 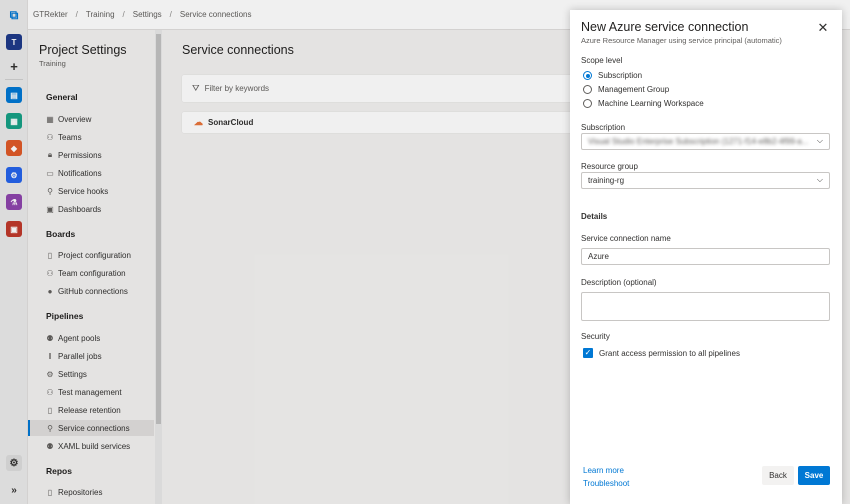 I want to click on resource-group-dropdown: training-rg ⌵, so click(x=705, y=180).